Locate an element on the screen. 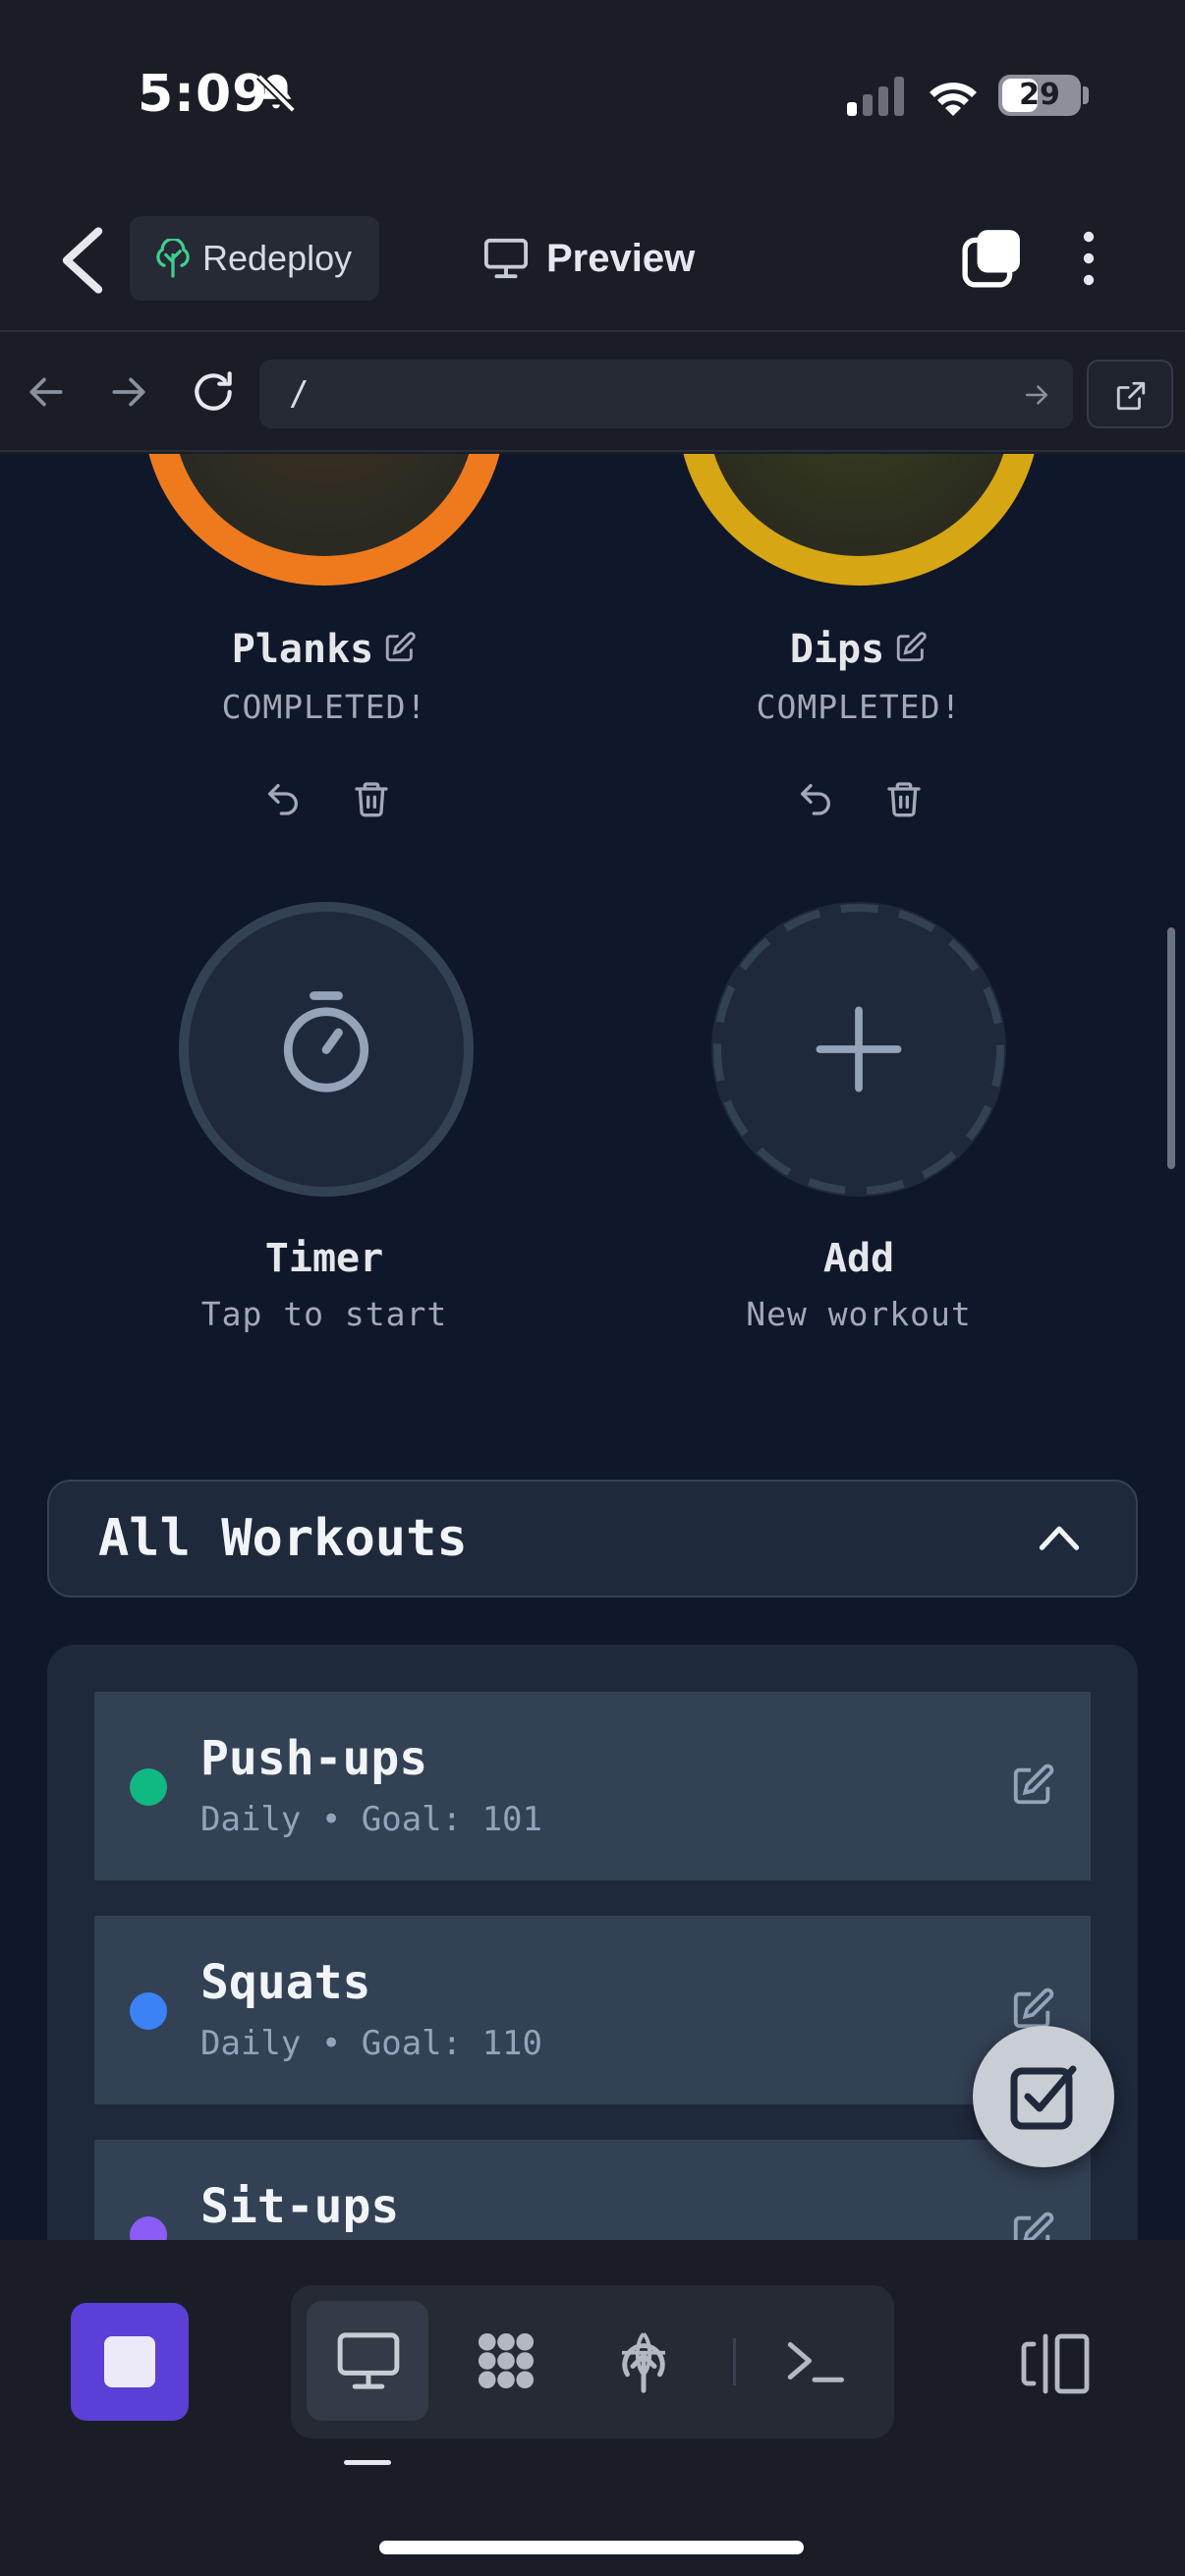 Image resolution: width=1185 pixels, height=2576 pixels. redeploy-button: Redeploy is located at coordinates (255, 258).